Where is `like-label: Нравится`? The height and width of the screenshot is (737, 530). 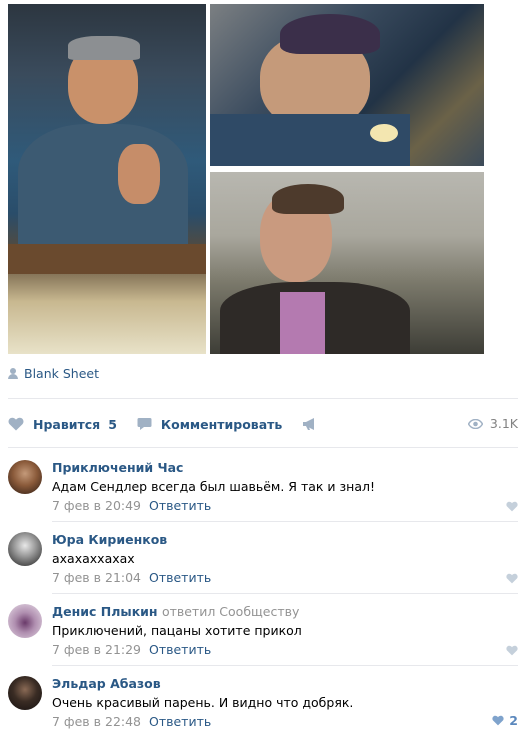 like-label: Нравится is located at coordinates (67, 424).